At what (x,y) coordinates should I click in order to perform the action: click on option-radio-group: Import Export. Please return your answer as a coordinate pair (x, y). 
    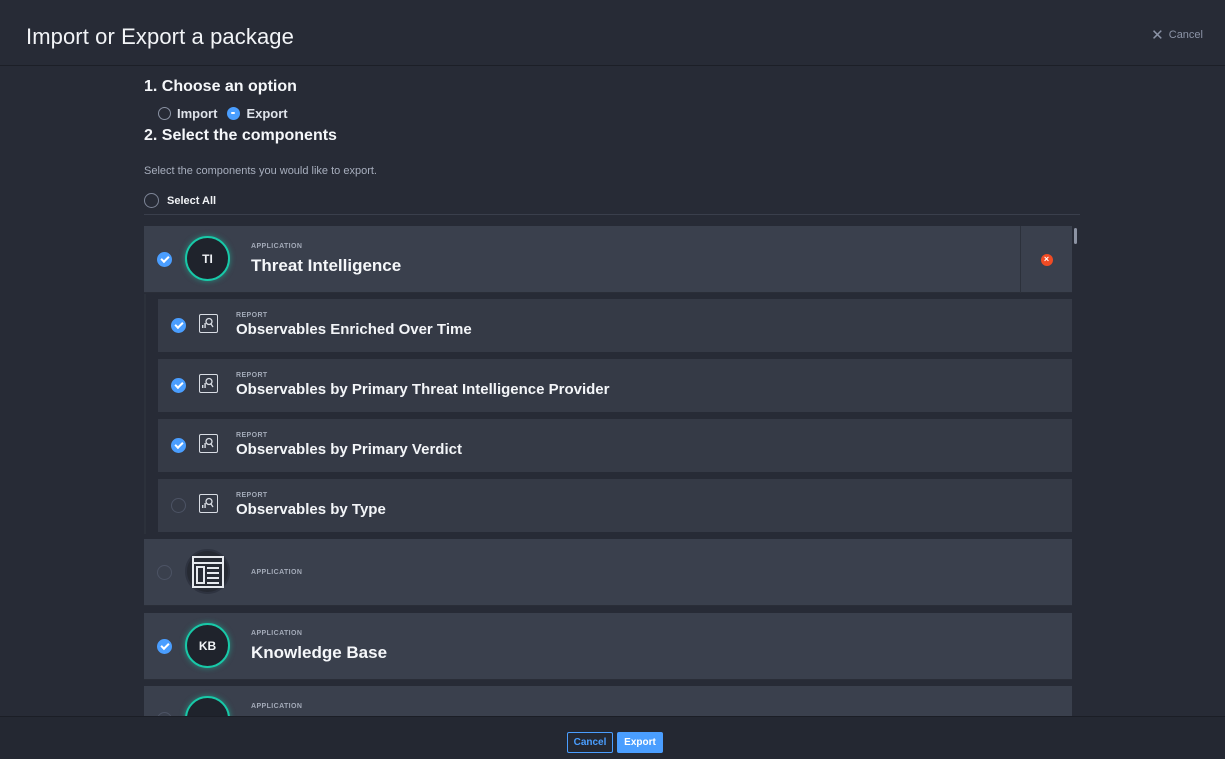
    Looking at the image, I should click on (223, 113).